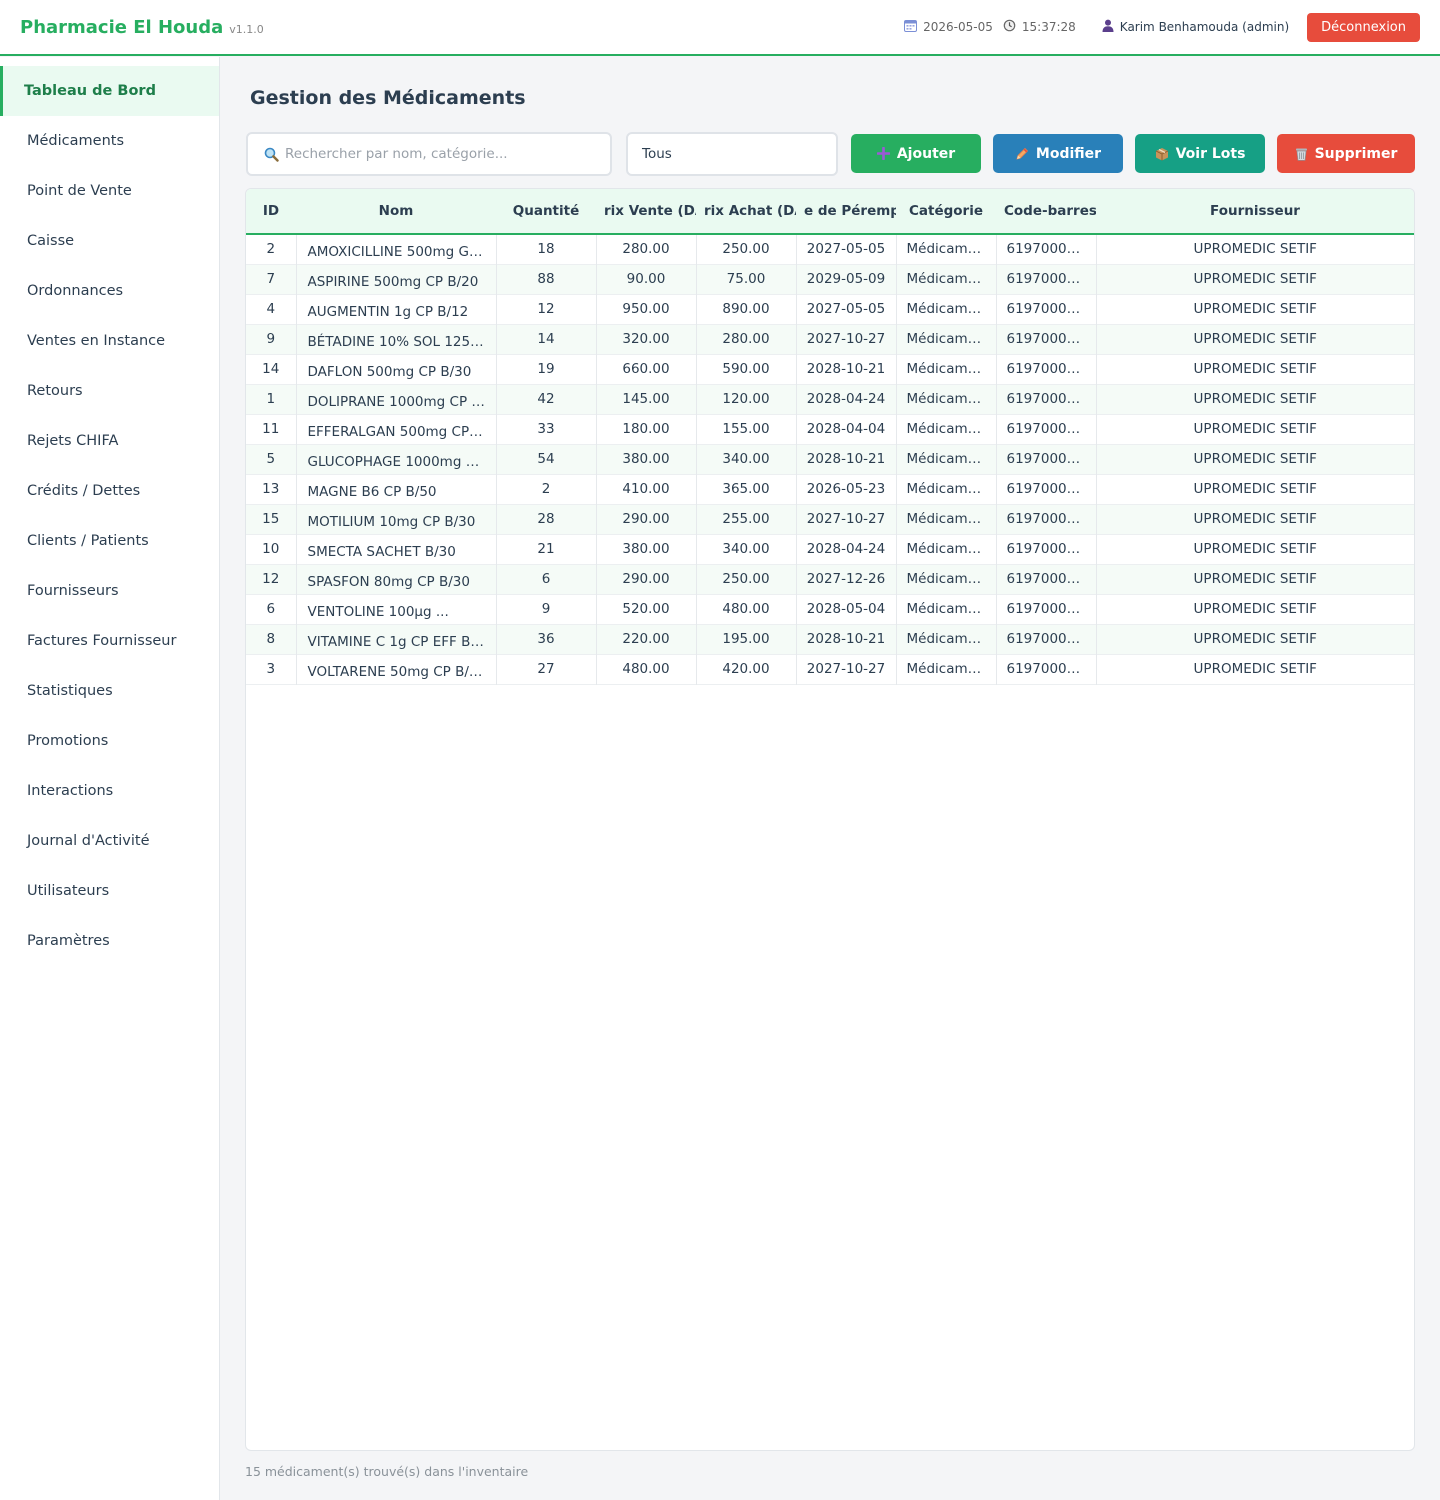 The image size is (1440, 1500). What do you see at coordinates (109, 741) in the screenshot?
I see `sidebar-item-promotions: Promotions` at bounding box center [109, 741].